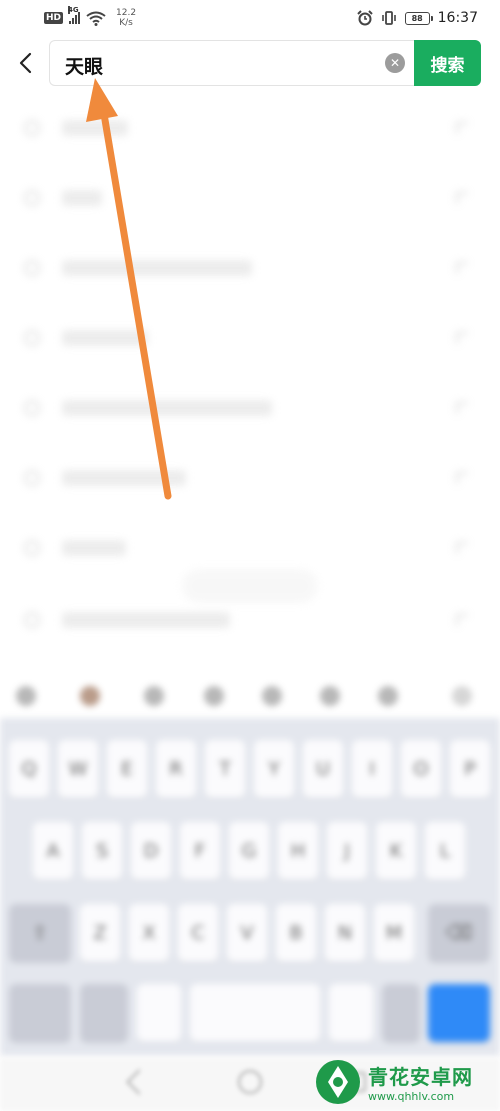  What do you see at coordinates (29, 769) in the screenshot?
I see `key: Q` at bounding box center [29, 769].